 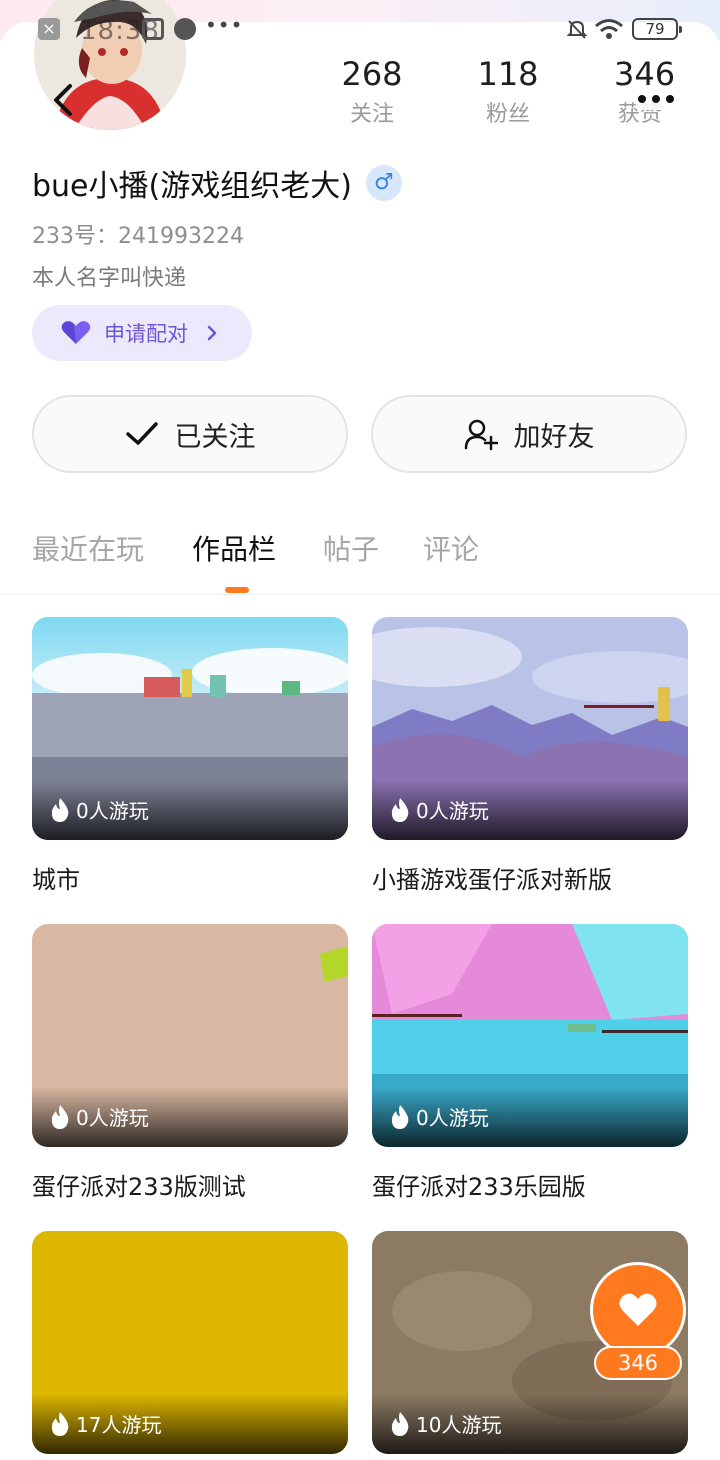 I want to click on tabs-divider, so click(x=360, y=594).